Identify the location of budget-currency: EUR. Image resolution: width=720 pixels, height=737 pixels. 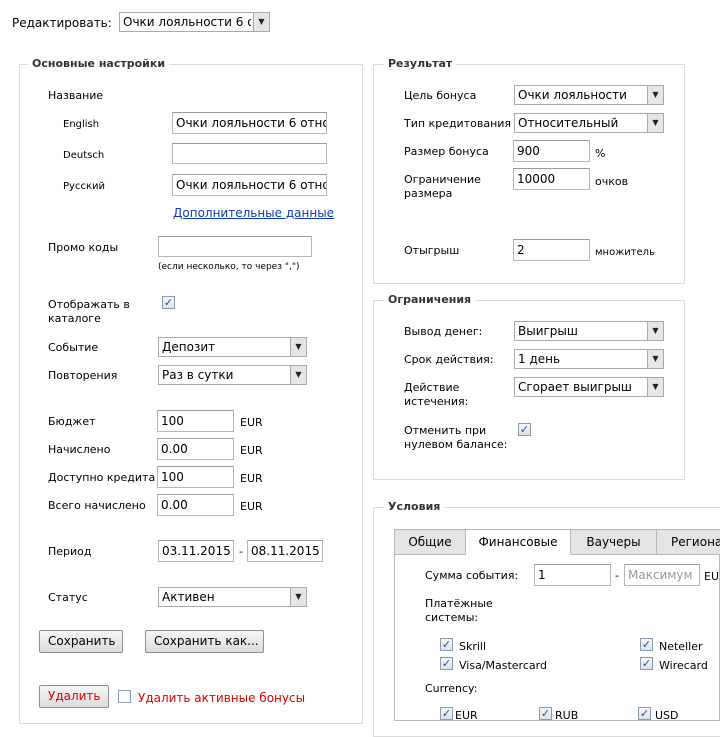
(251, 422).